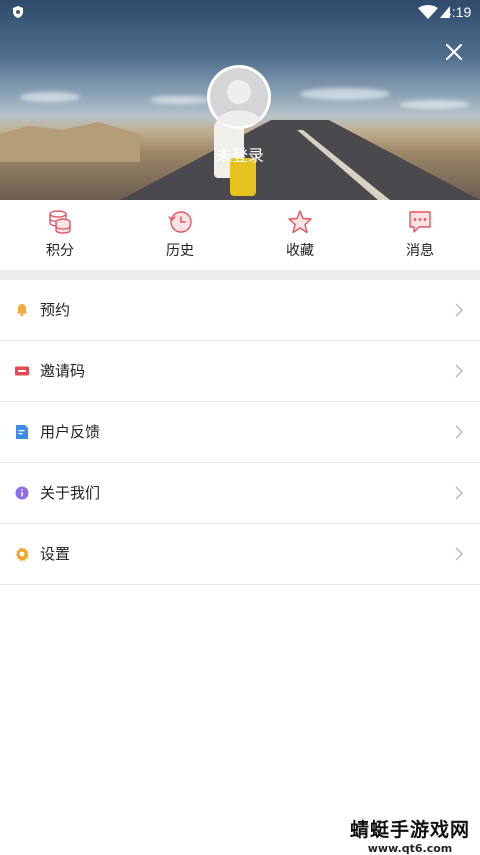 The height and width of the screenshot is (855, 480). I want to click on settings-icon, so click(22, 554).